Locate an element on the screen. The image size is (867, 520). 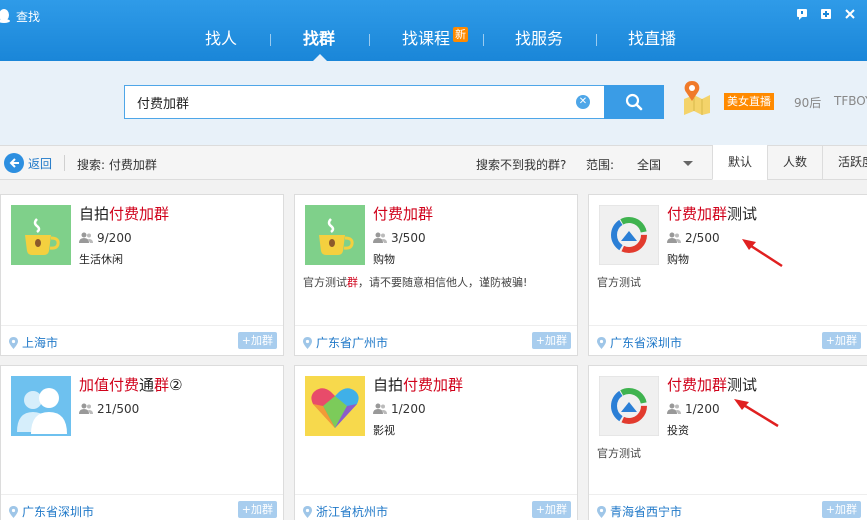
group-name: 付费加群 is located at coordinates (403, 213).